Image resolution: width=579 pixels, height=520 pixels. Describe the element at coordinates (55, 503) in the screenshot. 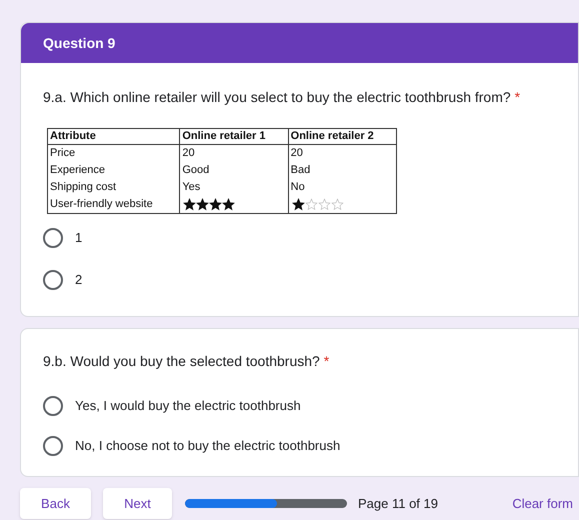

I see `back-button: Back` at that location.